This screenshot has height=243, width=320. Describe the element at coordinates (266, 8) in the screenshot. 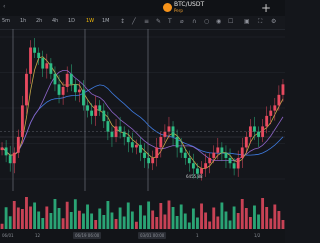

I see `add-tab-button: +` at that location.